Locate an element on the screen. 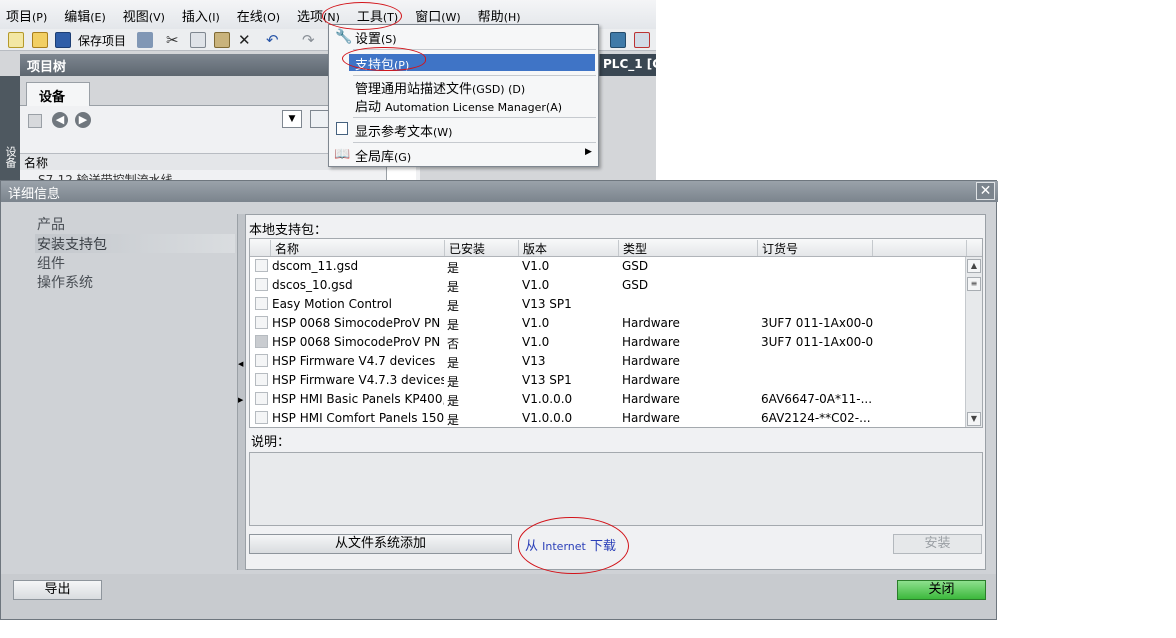  menu-insert: 插入(I) is located at coordinates (201, 15).